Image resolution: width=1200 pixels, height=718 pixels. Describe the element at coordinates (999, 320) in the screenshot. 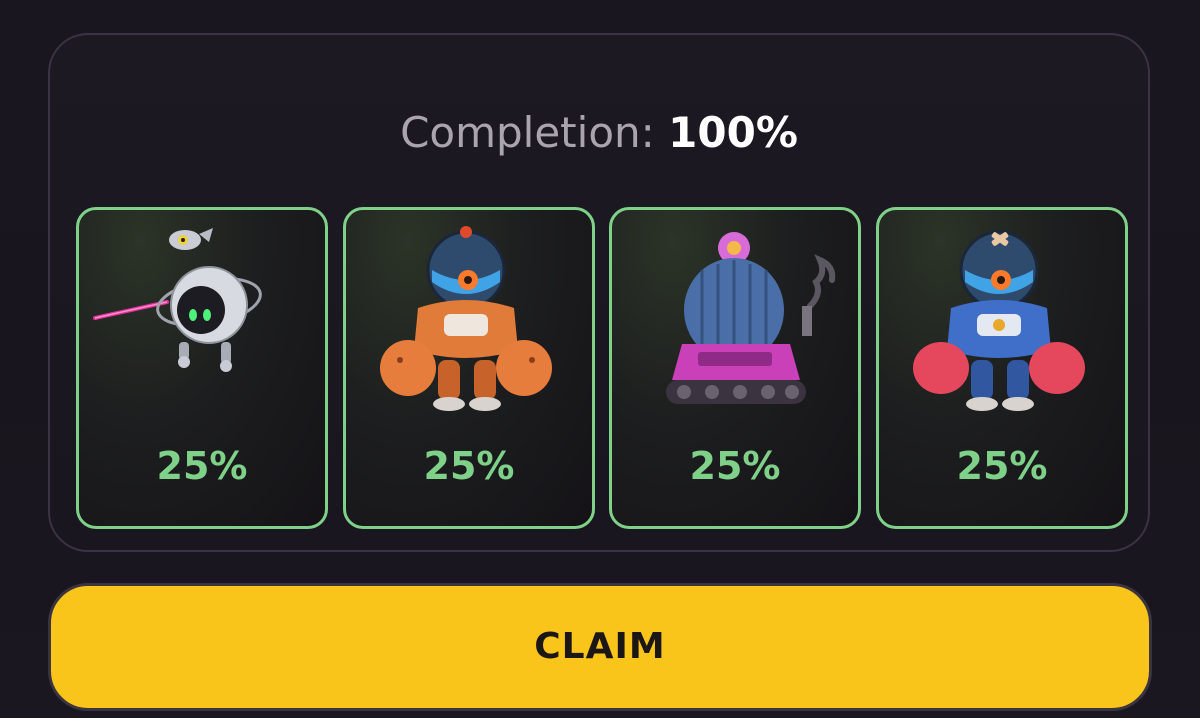

I see `blue-mech-robot-icon` at that location.